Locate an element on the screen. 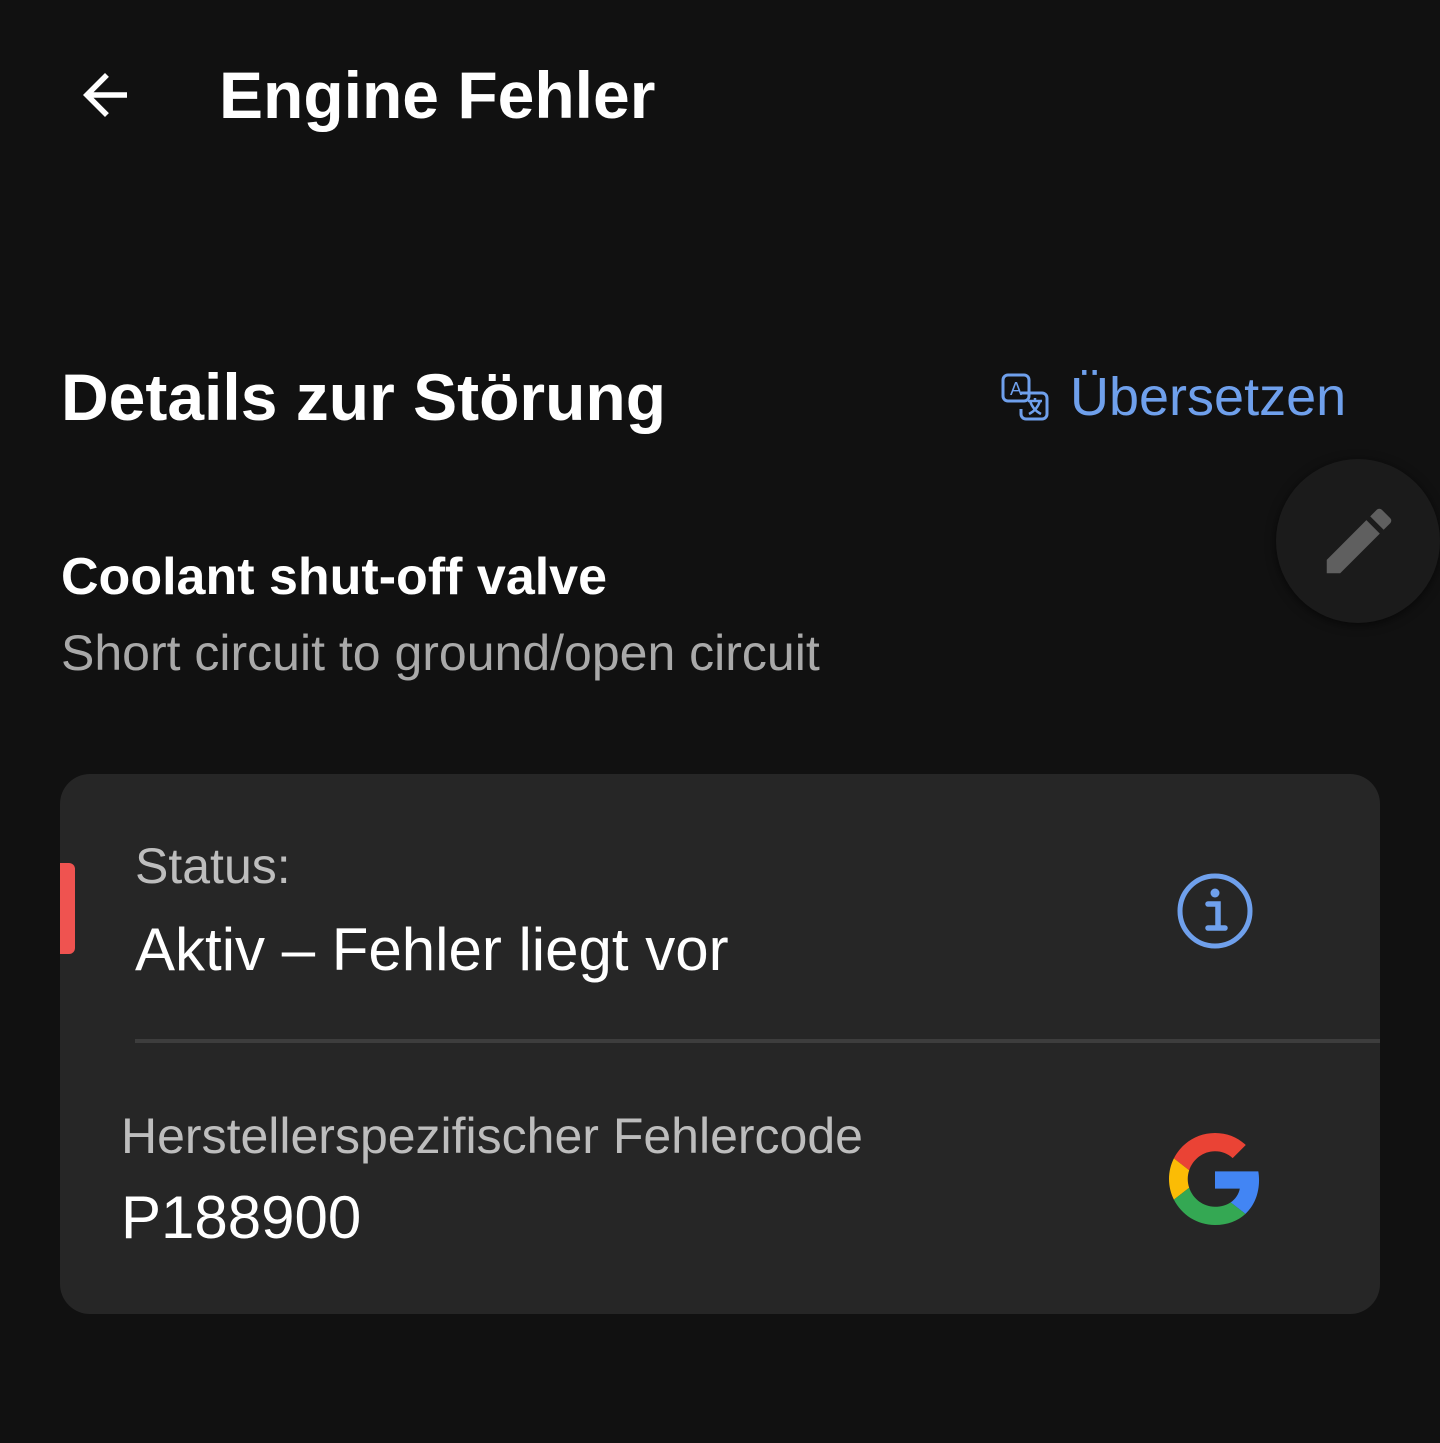 The width and height of the screenshot is (1440, 1443). status-info-button is located at coordinates (1215, 911).